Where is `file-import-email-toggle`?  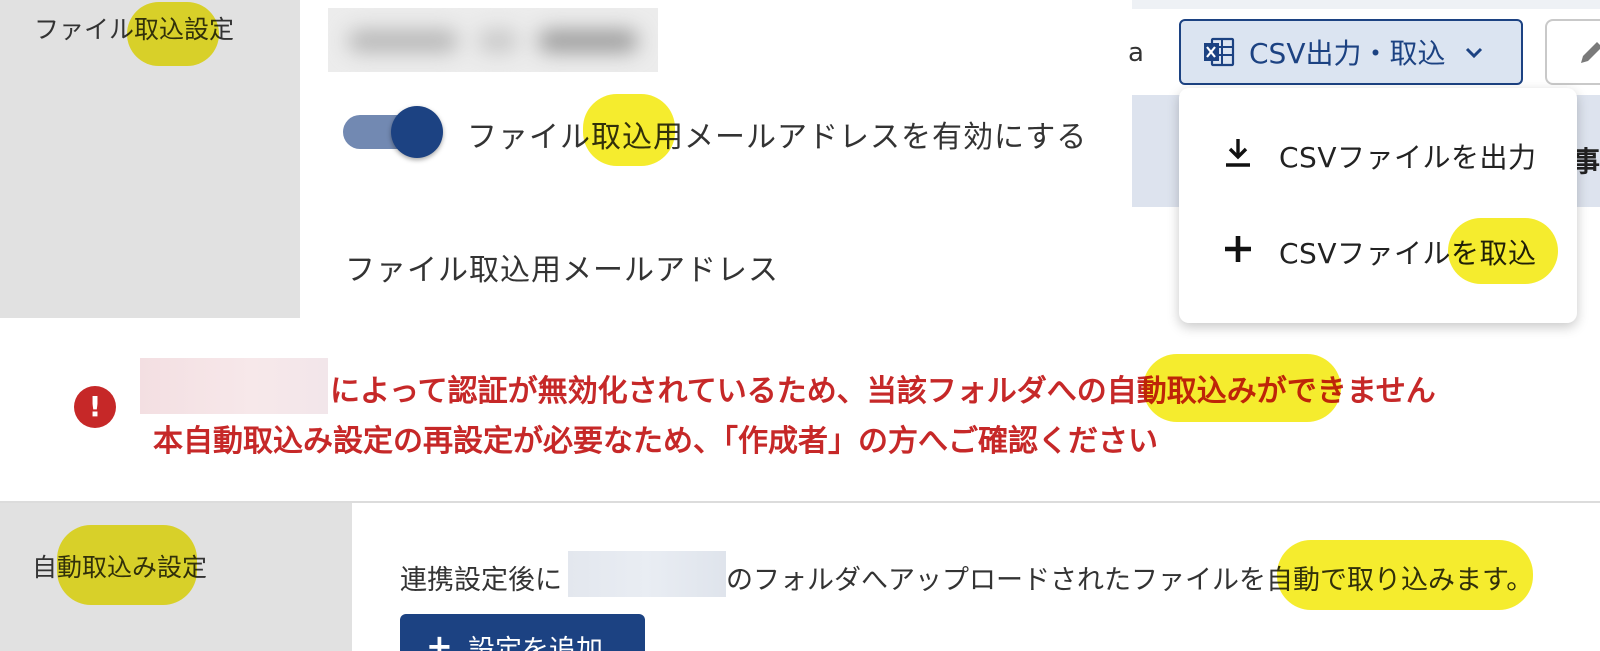
file-import-email-toggle is located at coordinates (394, 132).